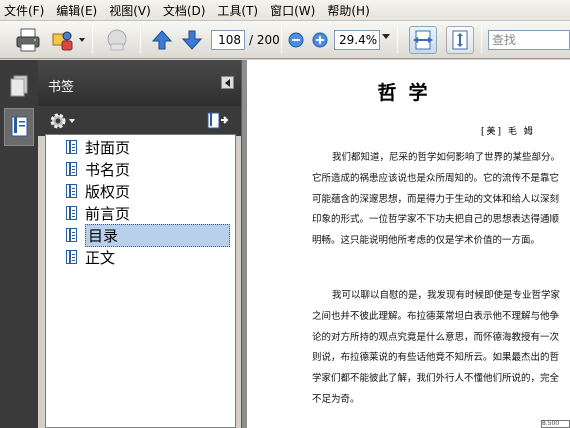  I want to click on zoom-in-icon, so click(320, 40).